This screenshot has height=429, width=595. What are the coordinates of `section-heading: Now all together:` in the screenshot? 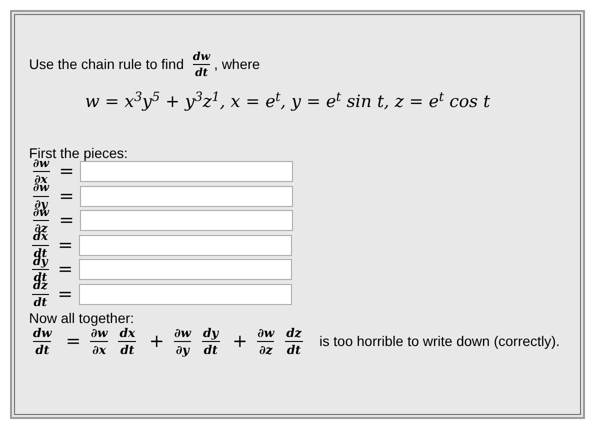 It's located at (81, 317).